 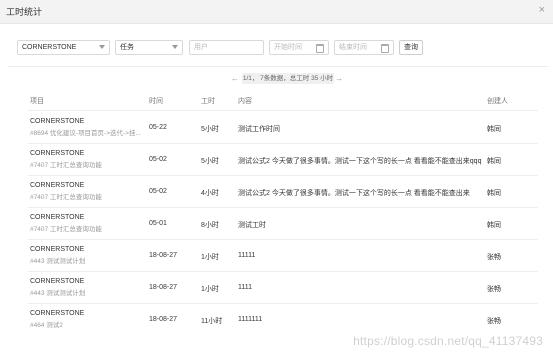 I want to click on type-select-value: 任务, so click(x=127, y=47).